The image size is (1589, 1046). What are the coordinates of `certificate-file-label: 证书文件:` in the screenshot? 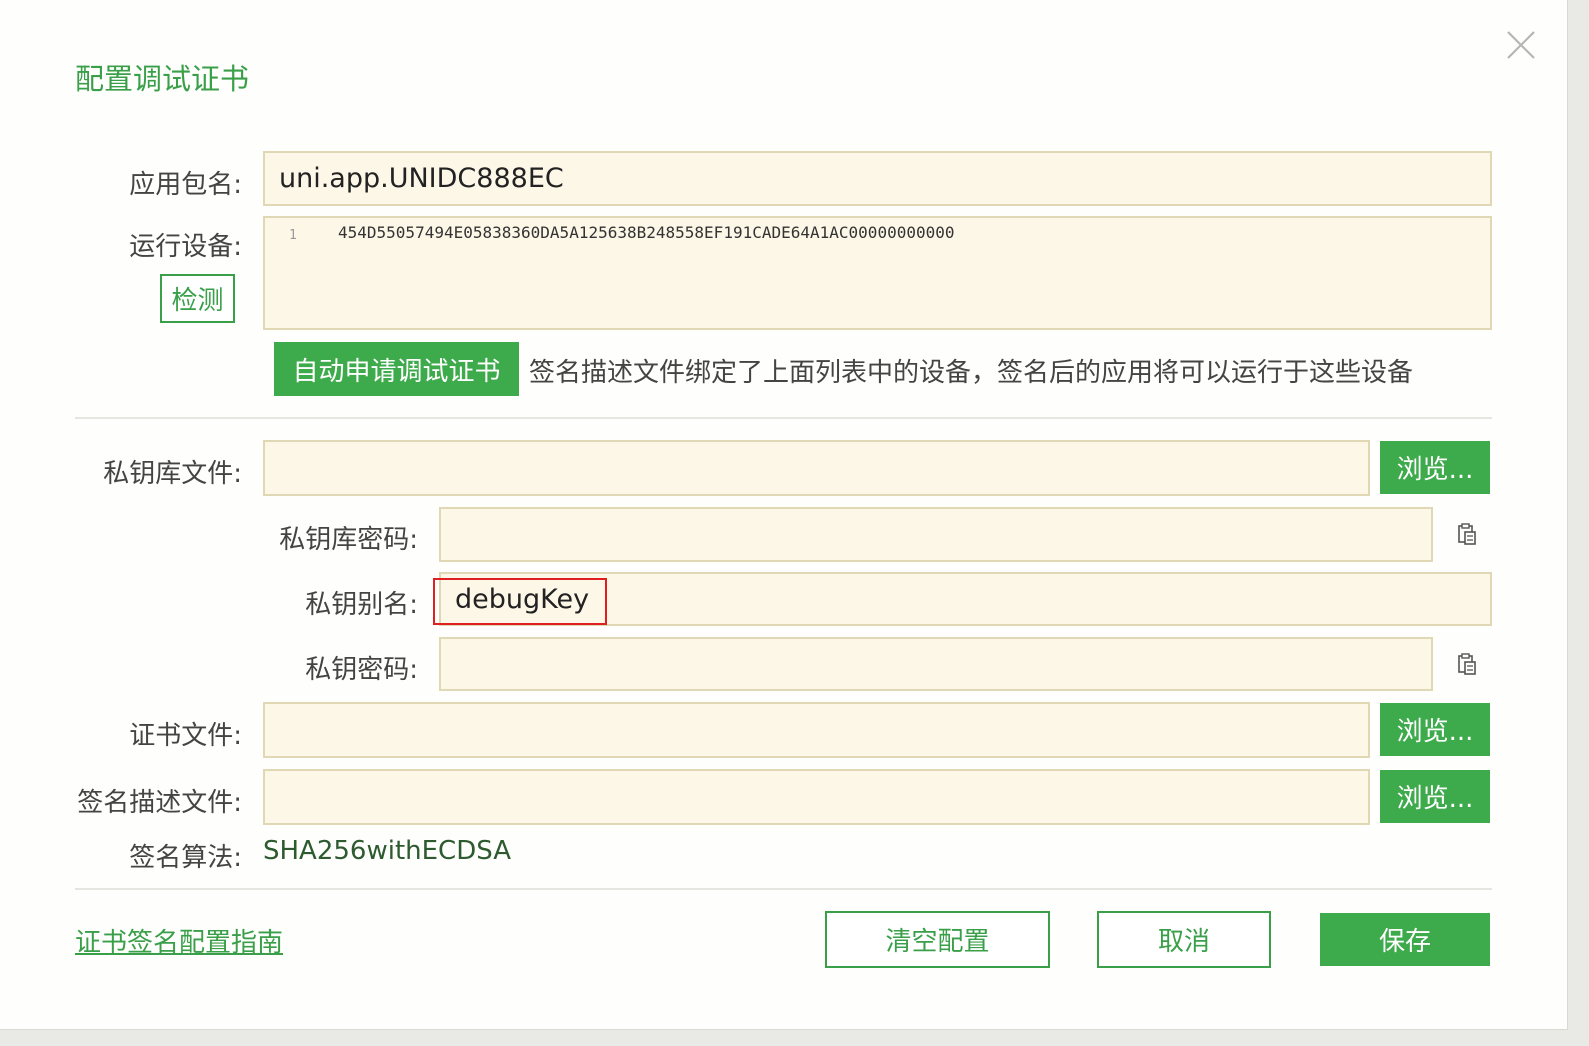 It's located at (185, 736).